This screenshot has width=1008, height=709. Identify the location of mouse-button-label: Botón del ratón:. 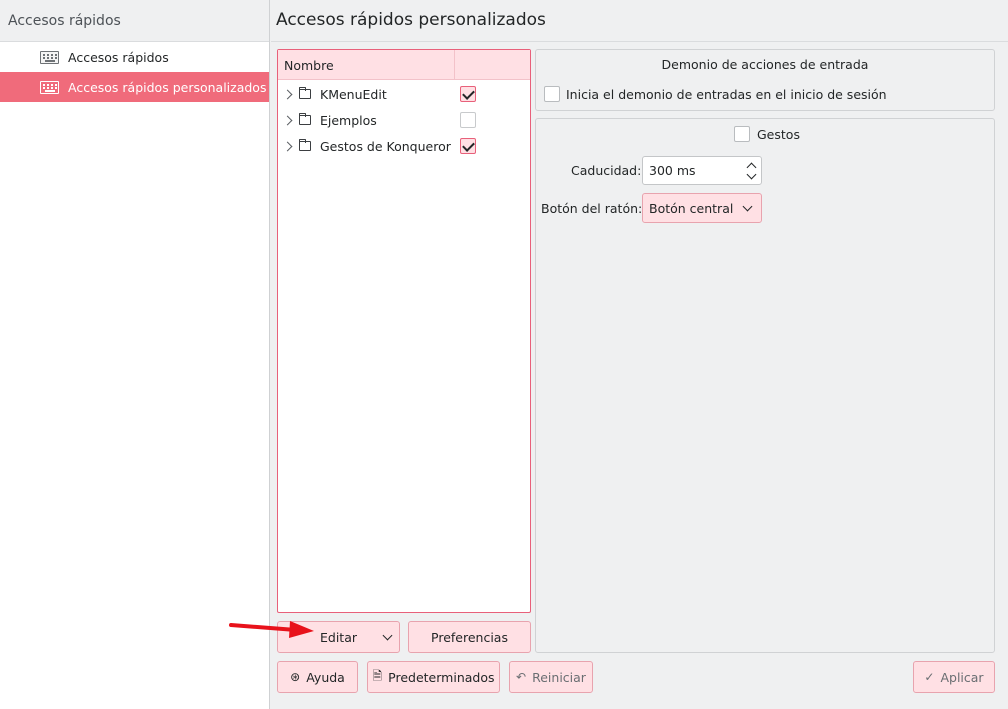
(592, 208).